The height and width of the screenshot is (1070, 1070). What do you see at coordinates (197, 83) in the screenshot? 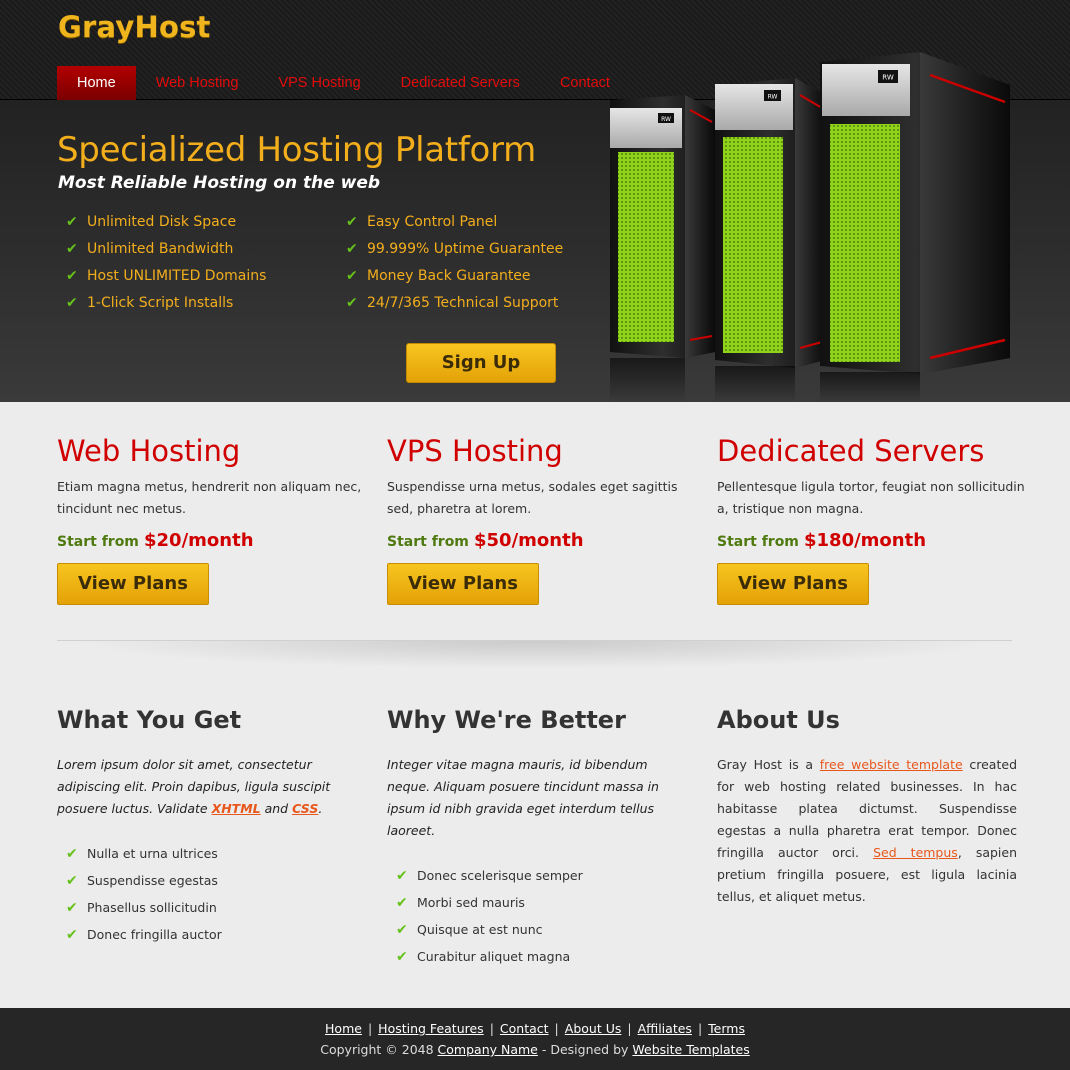
I see `nav-item-web-hosting: Web Hosting` at bounding box center [197, 83].